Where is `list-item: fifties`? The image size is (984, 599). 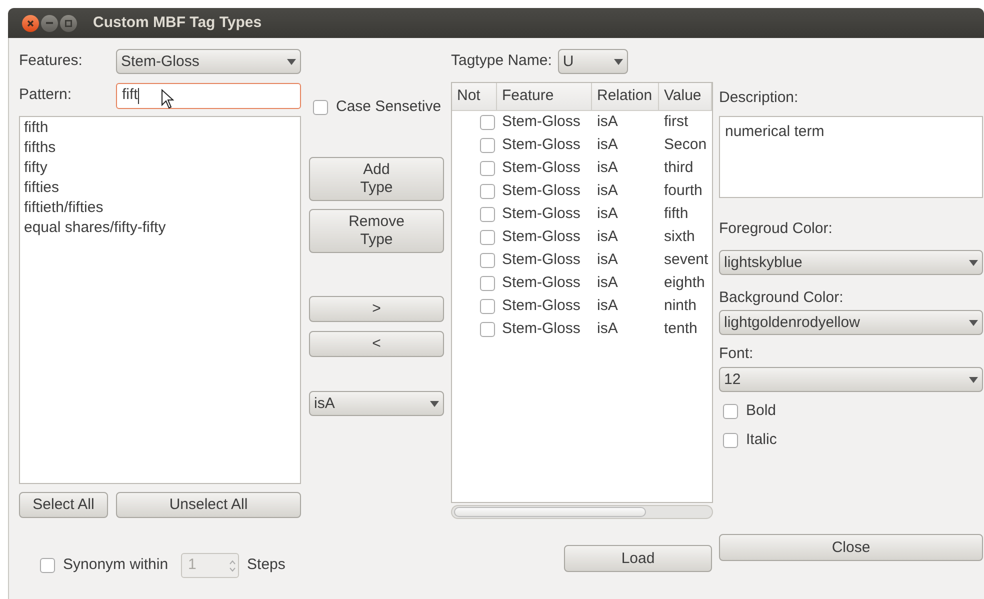
list-item: fifties is located at coordinates (160, 188).